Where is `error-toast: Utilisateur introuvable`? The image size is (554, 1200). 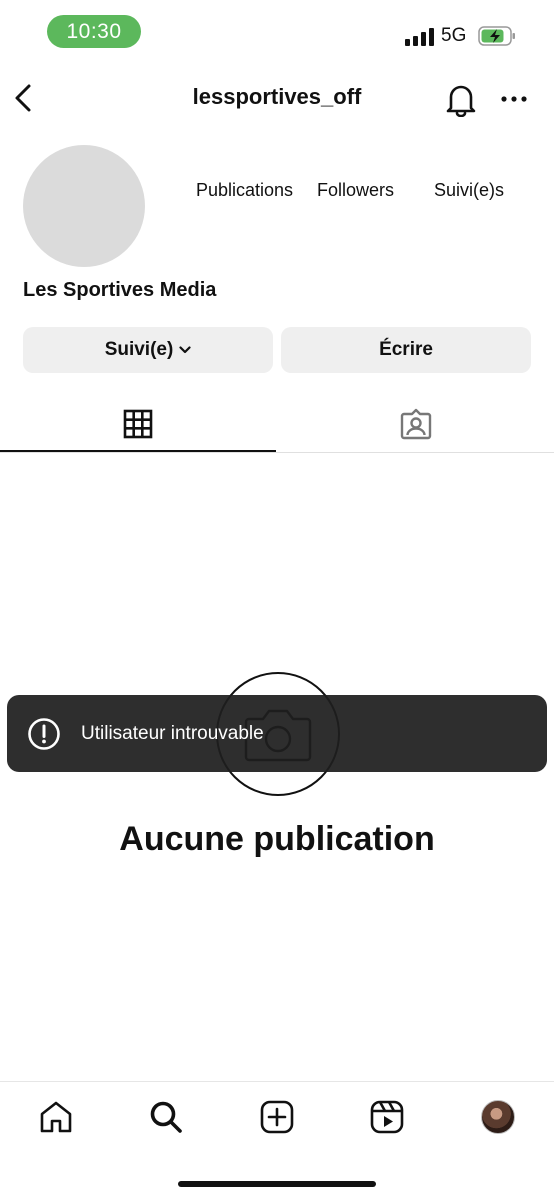
error-toast: Utilisateur introuvable is located at coordinates (277, 733).